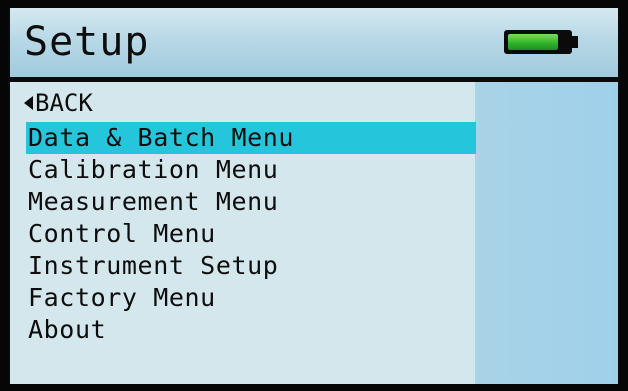  Describe the element at coordinates (87, 42) in the screenshot. I see `page-title: Setup` at that location.